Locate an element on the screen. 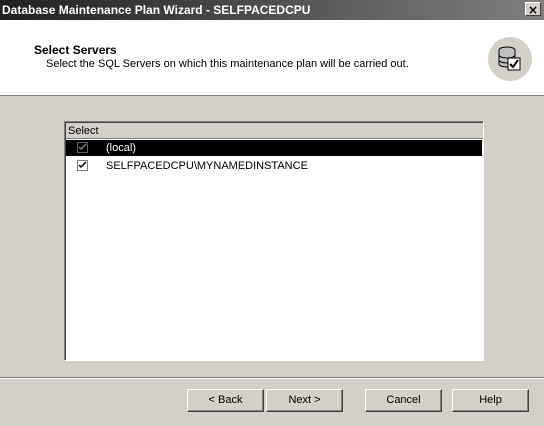  back-button-label: < Back is located at coordinates (225, 400).